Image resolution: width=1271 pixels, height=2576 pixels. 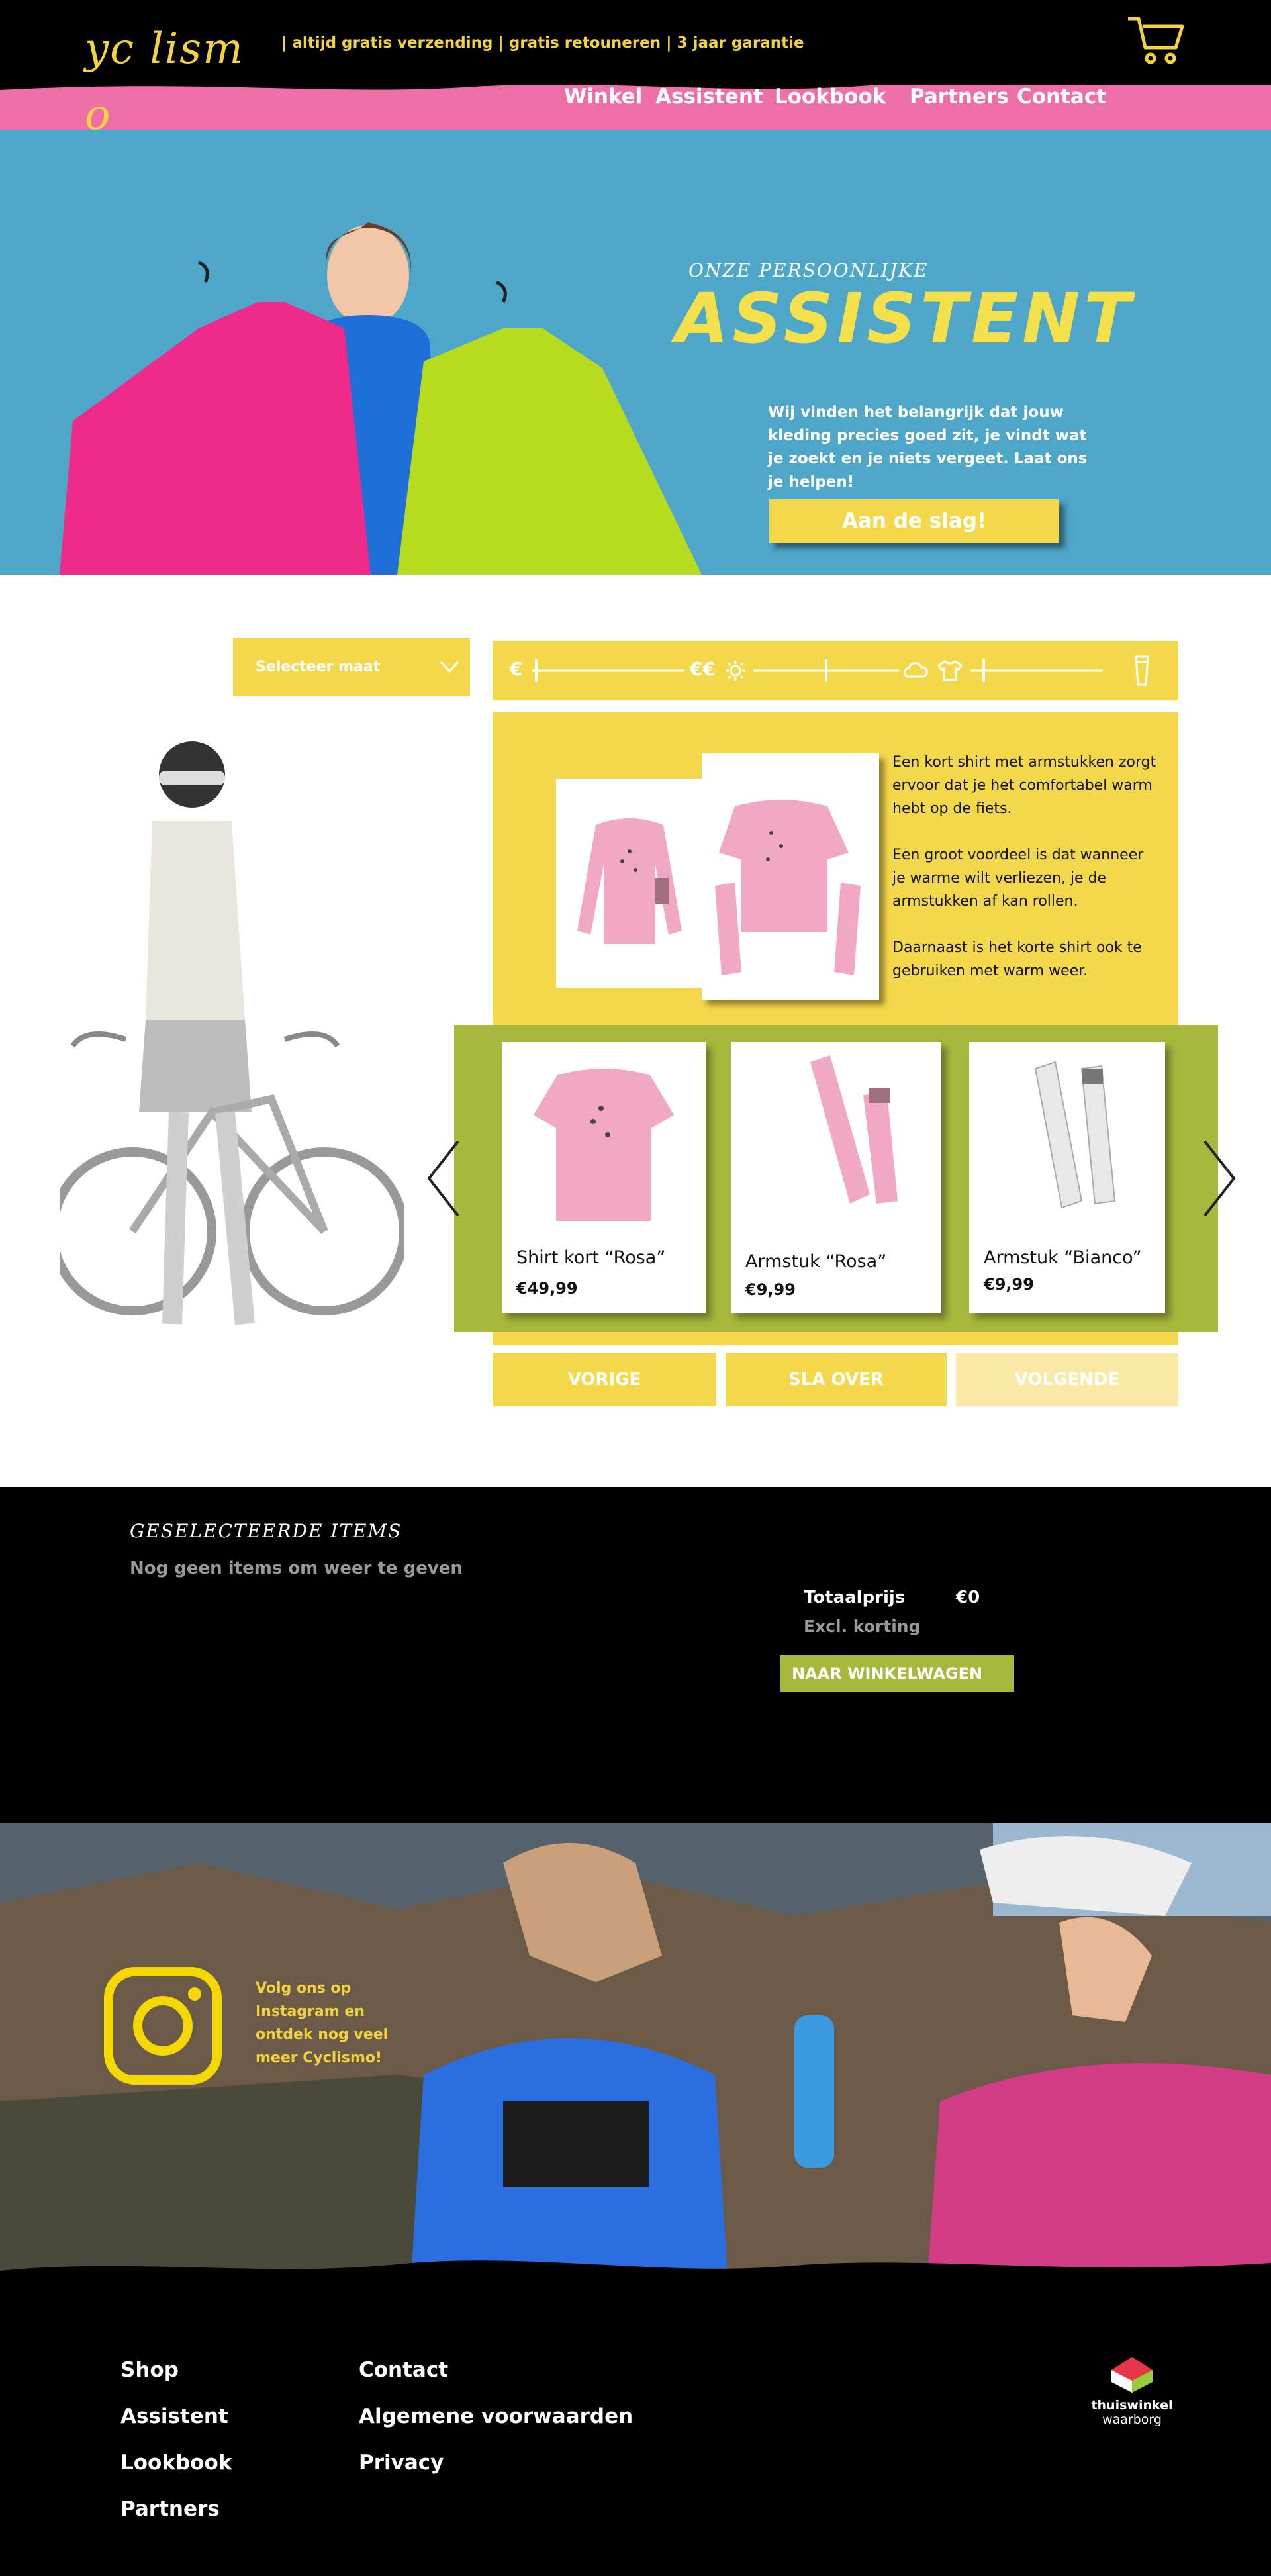 What do you see at coordinates (170, 2509) in the screenshot?
I see `footer-link-partners: Partners` at bounding box center [170, 2509].